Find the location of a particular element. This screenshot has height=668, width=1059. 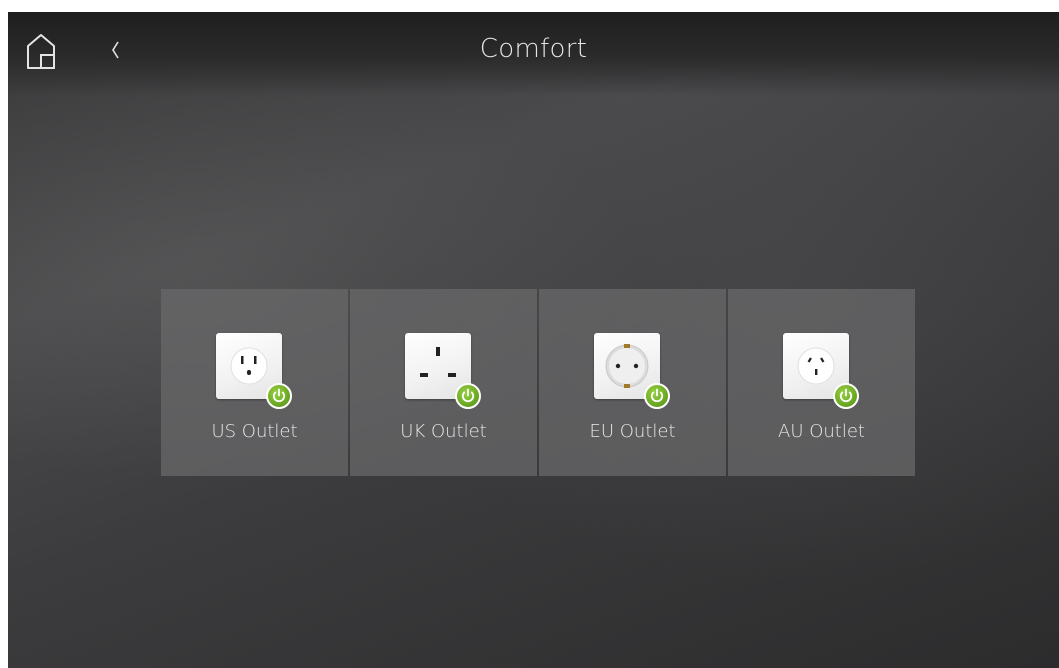

outlet-label: AU Outlet is located at coordinates (821, 431).